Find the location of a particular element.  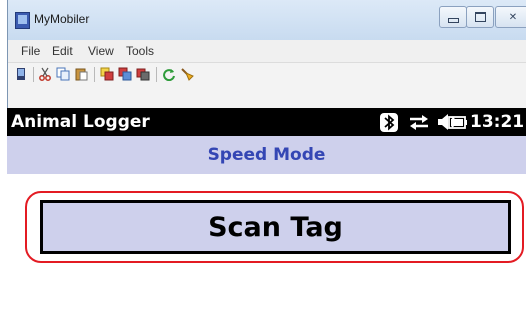

paste-icon is located at coordinates (81, 74).